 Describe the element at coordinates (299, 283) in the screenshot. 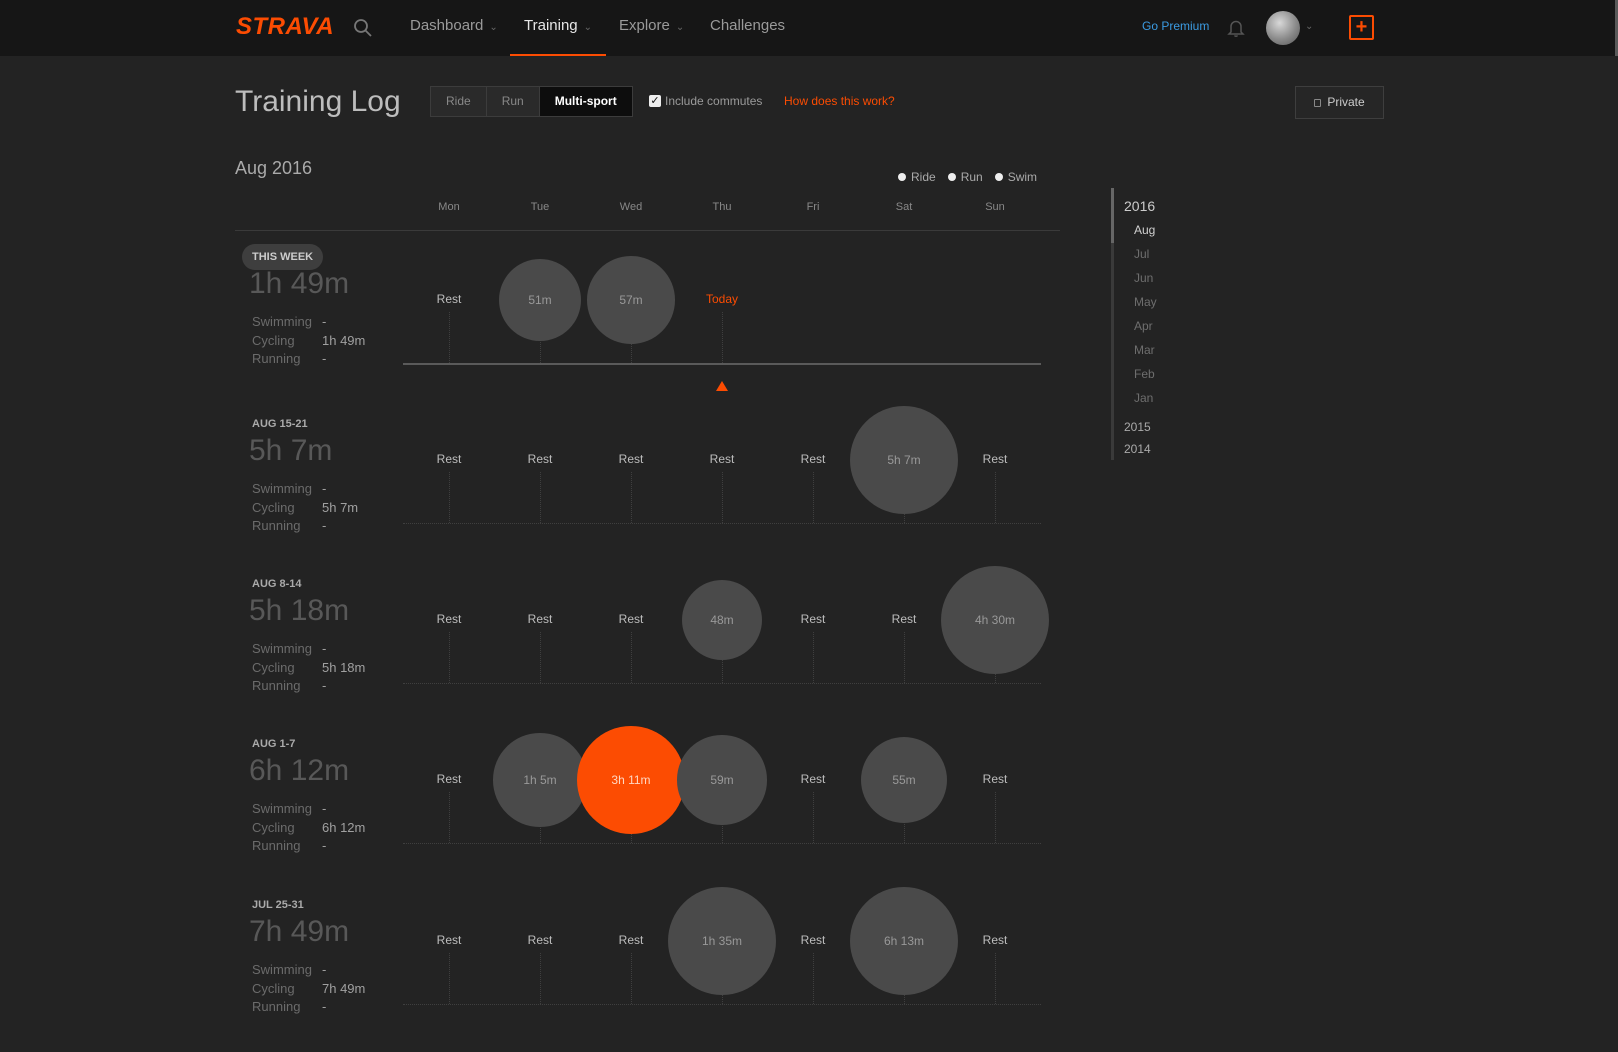

I see `week-total: 1h 49m` at that location.